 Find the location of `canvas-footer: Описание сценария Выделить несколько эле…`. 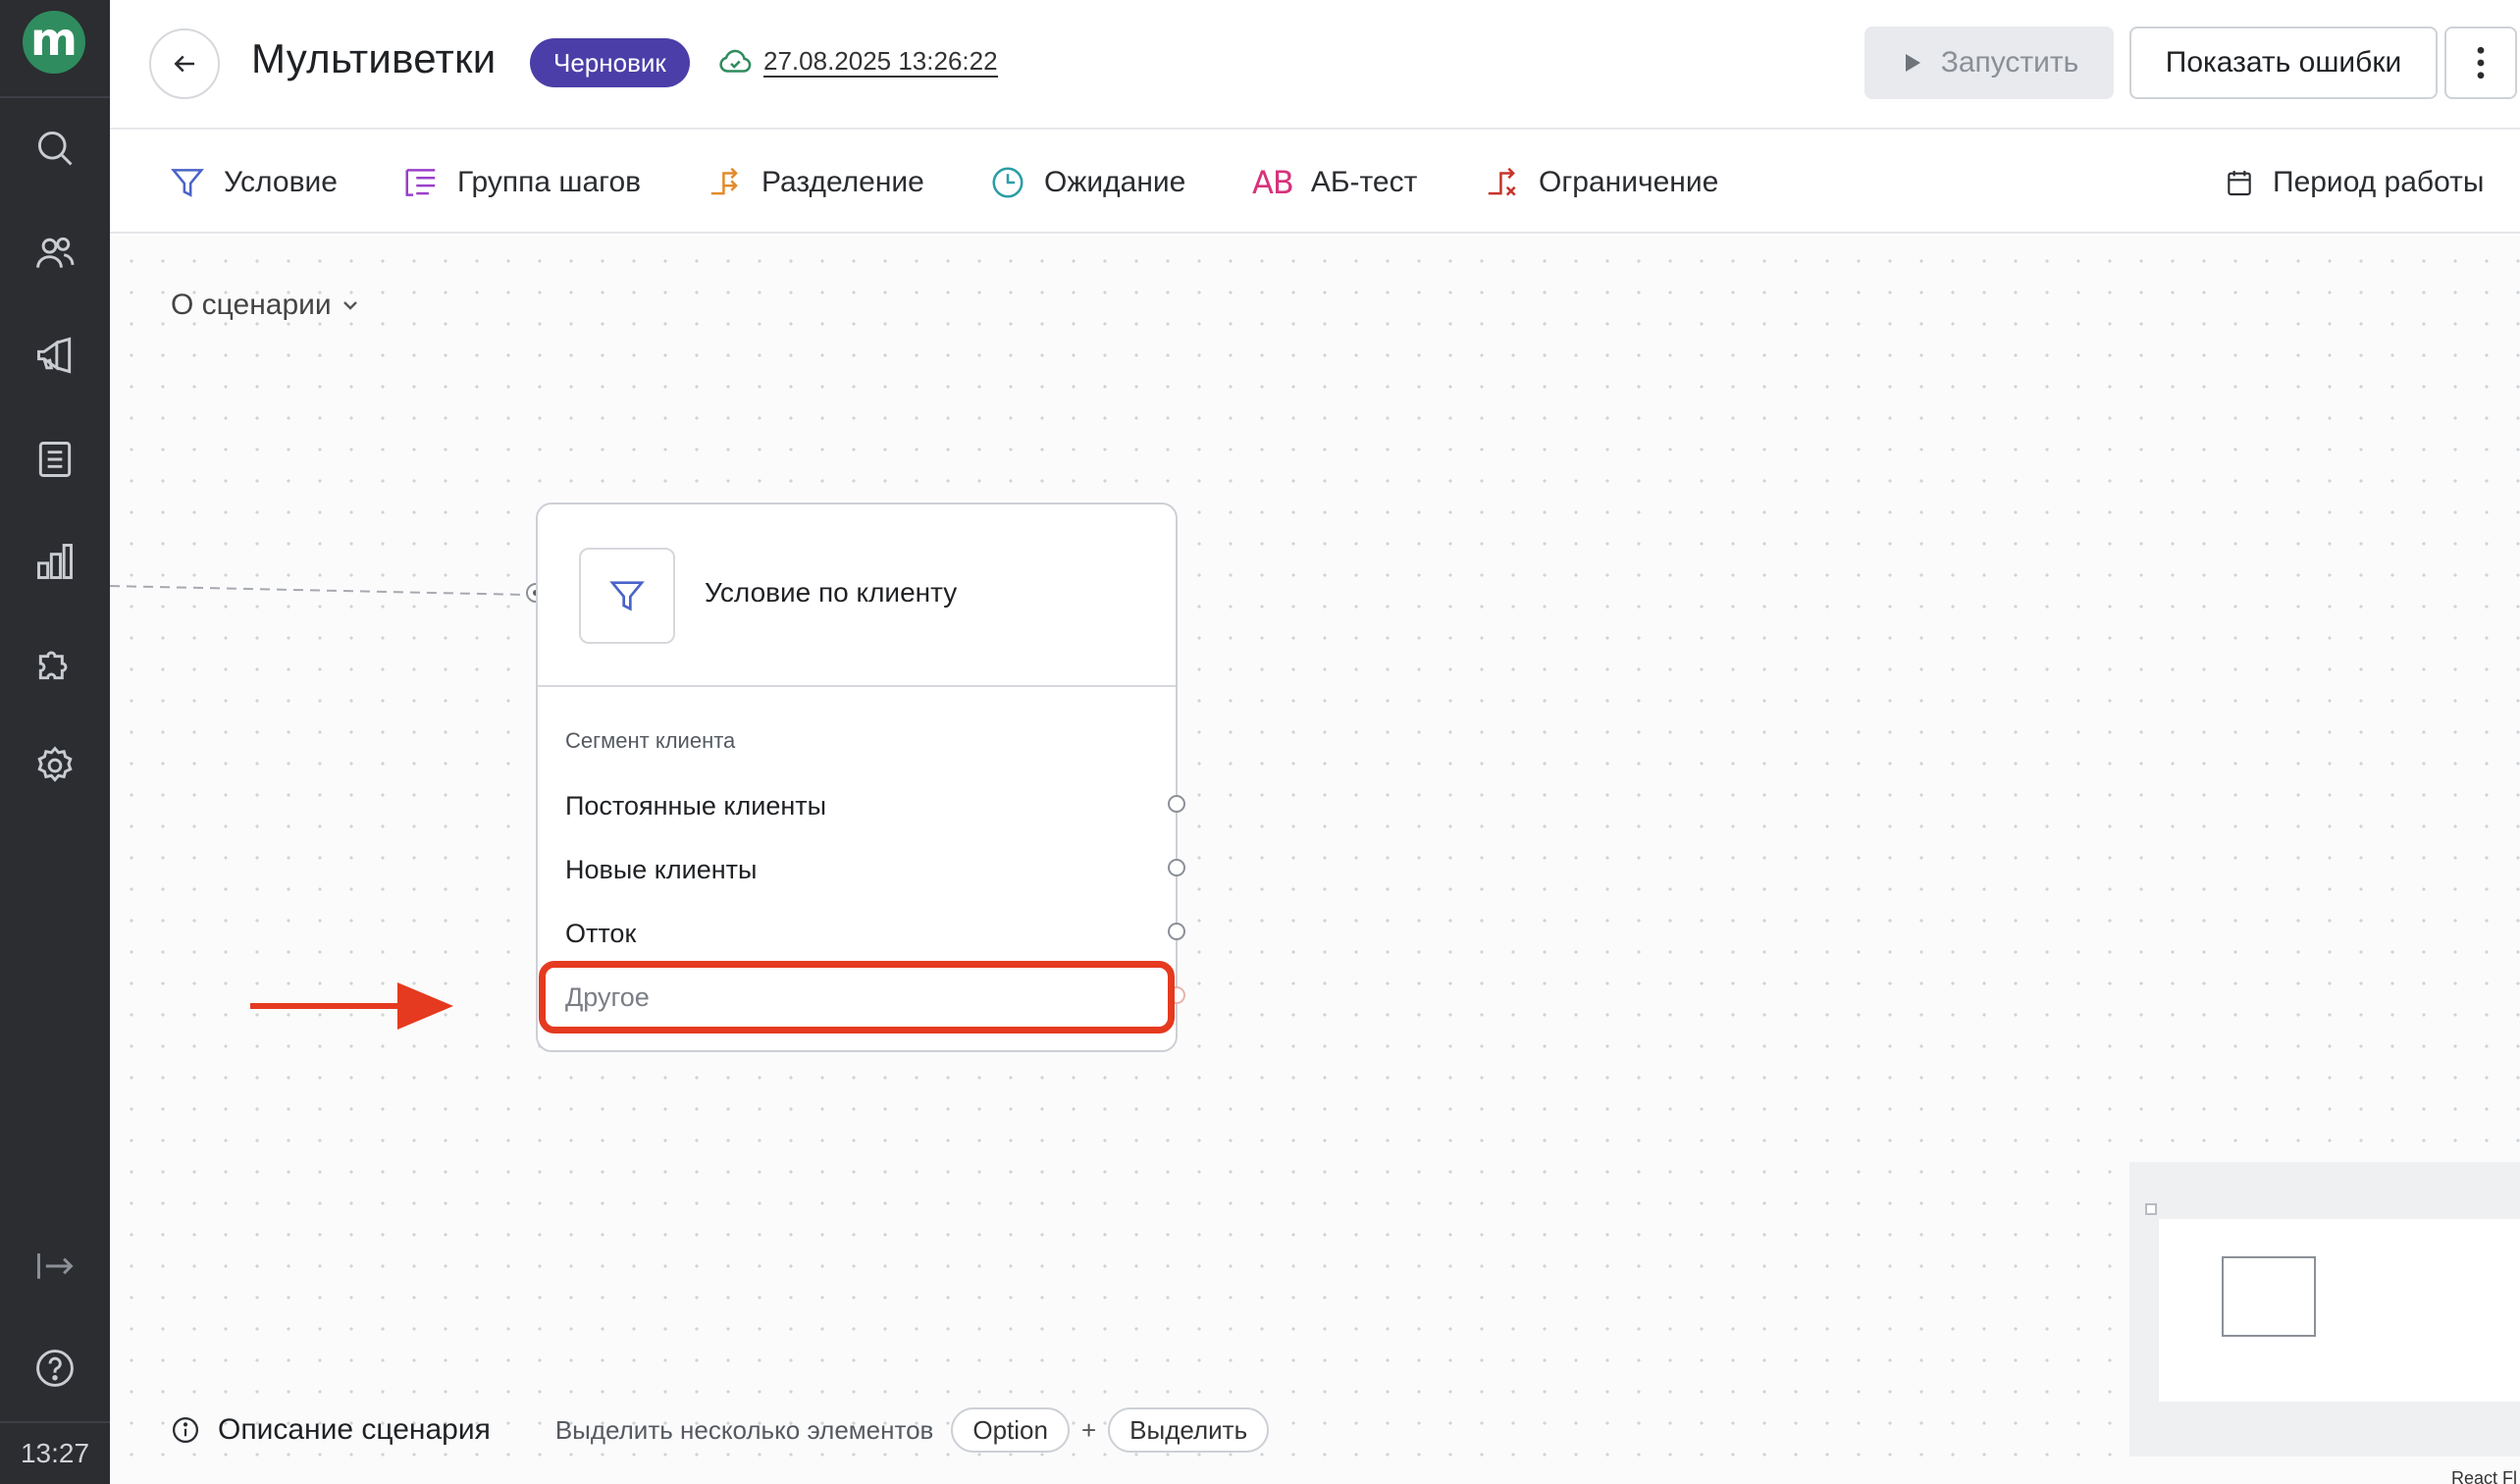

canvas-footer: Описание сценария Выделить несколько эле… is located at coordinates (720, 1430).